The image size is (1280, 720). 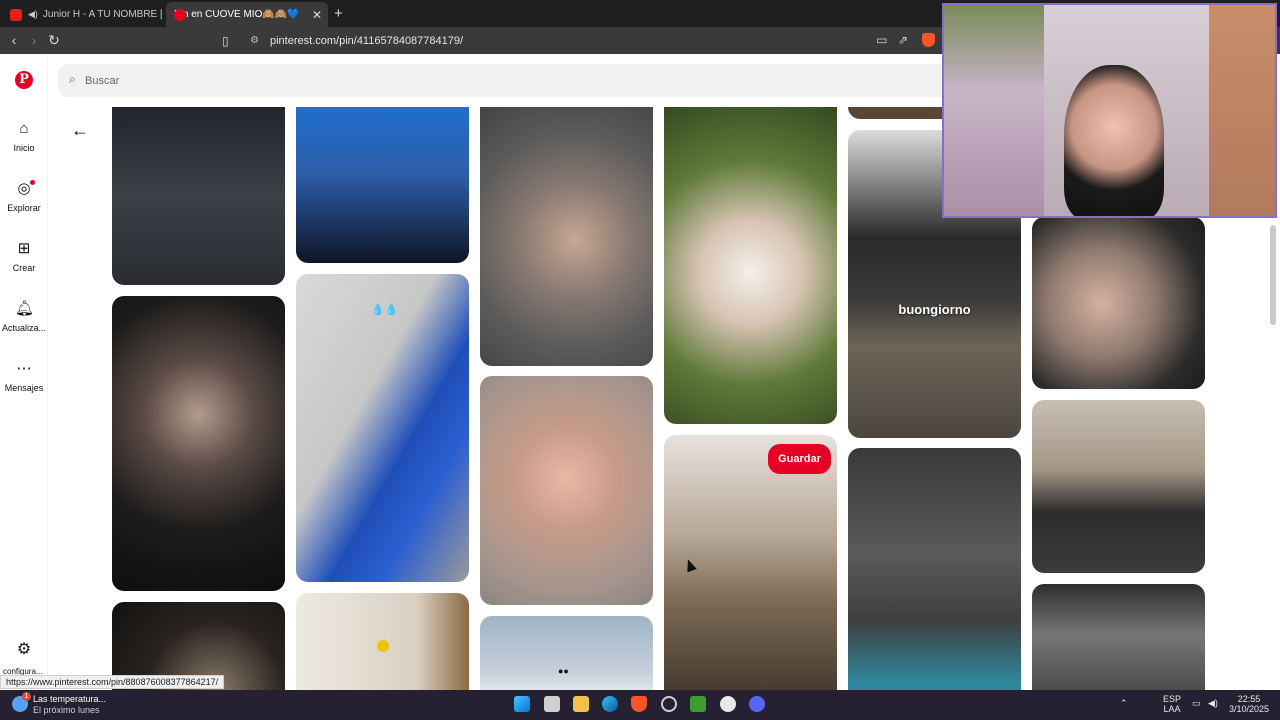 I want to click on nav-label: Explorar, so click(x=24, y=208).